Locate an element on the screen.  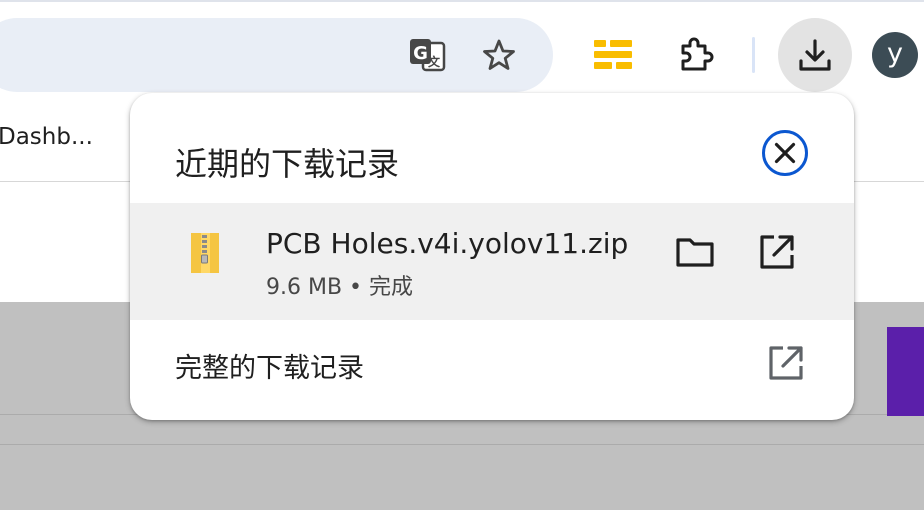
avatar-initial: y is located at coordinates (895, 53).